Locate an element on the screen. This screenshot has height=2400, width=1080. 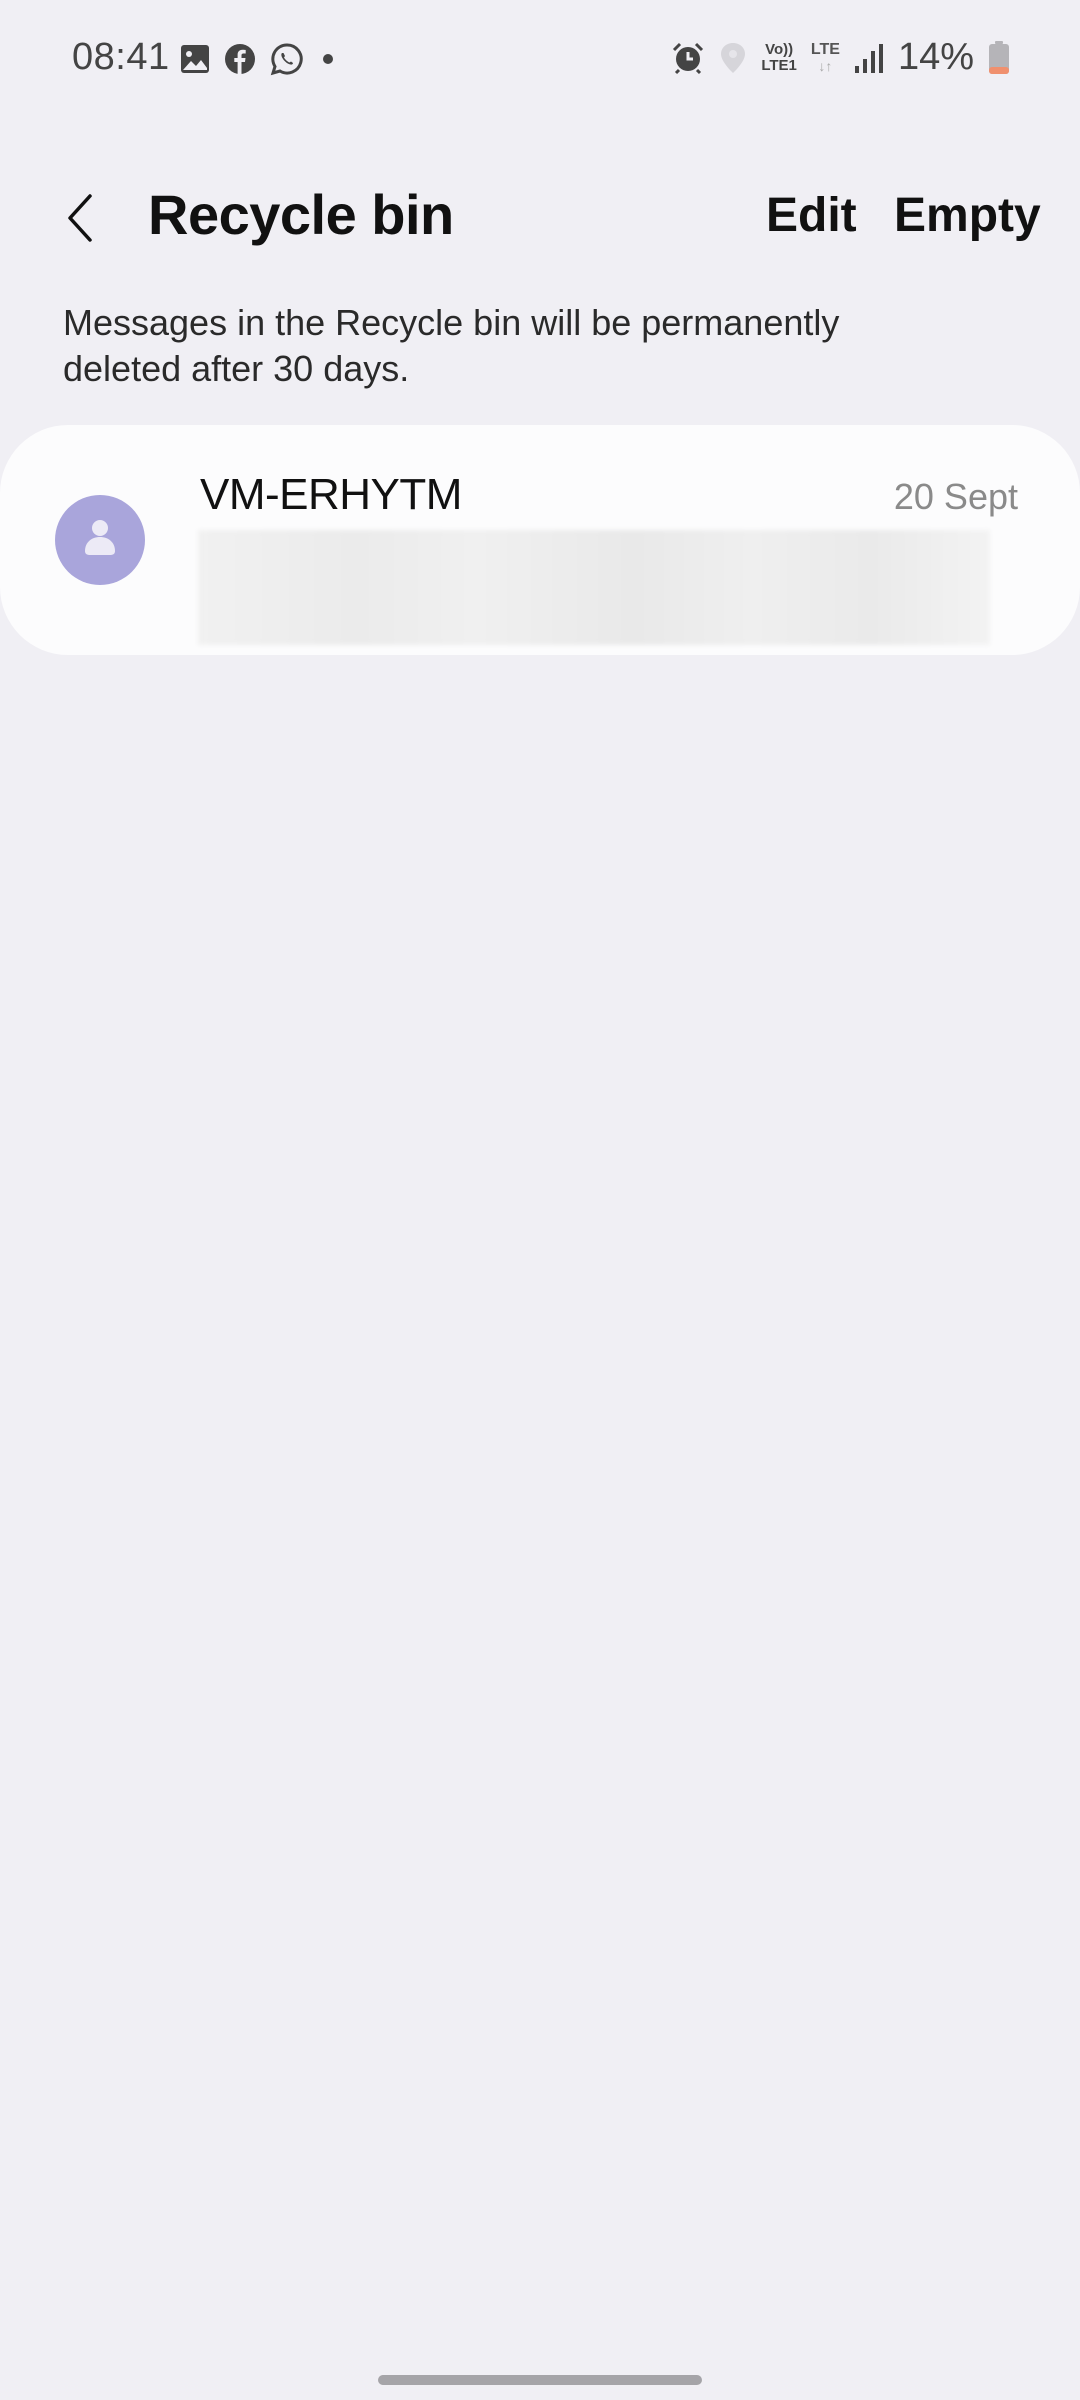
system-icons: Vo)) LTE1 LTE ↓↑ 14% is located at coordinates (840, 57).